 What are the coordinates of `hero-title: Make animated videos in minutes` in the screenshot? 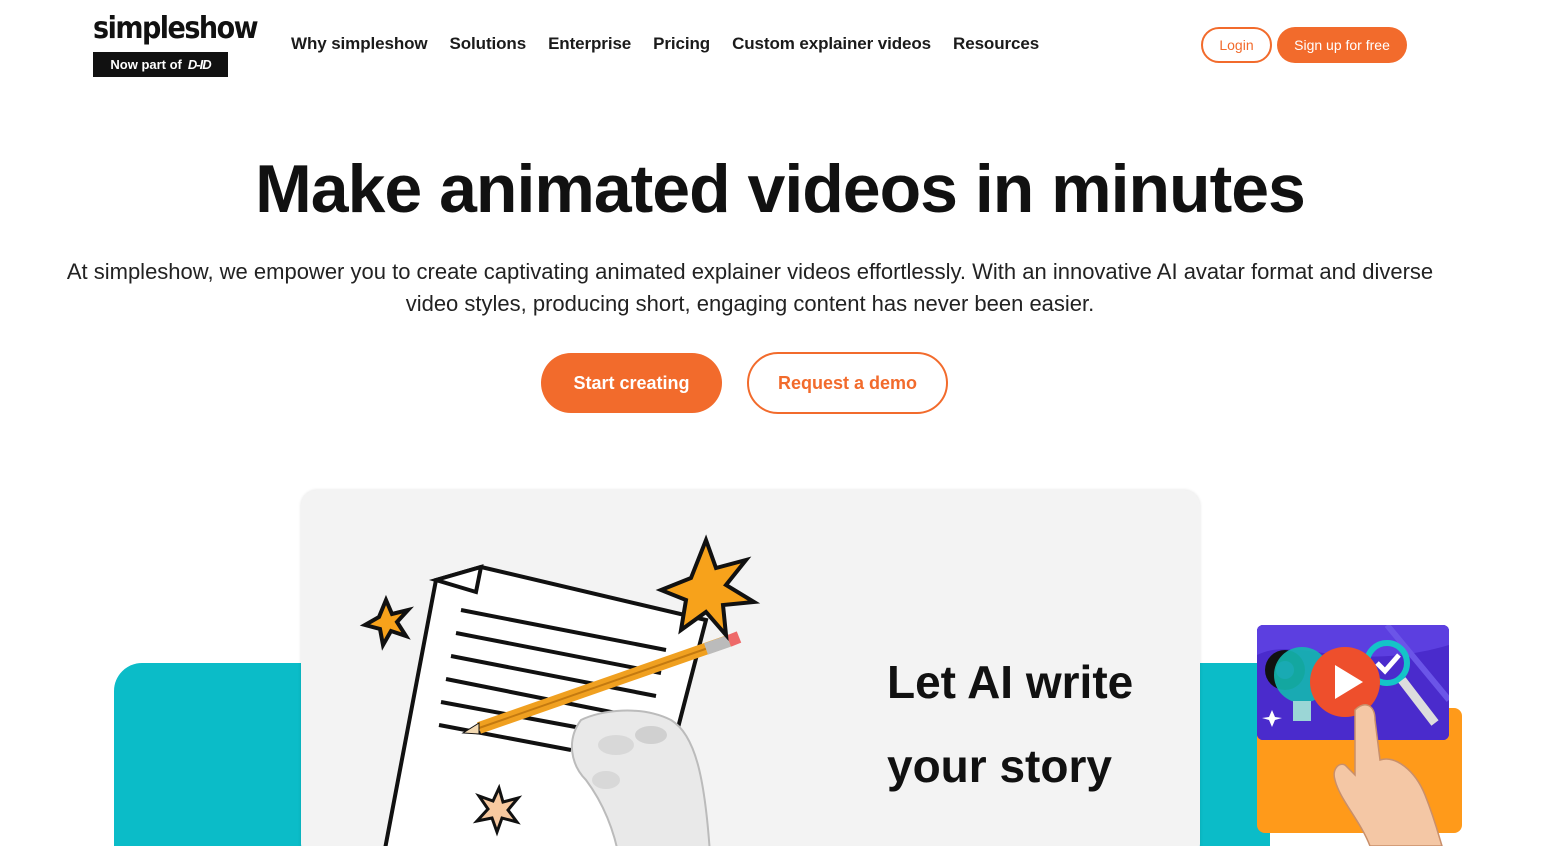 It's located at (780, 189).